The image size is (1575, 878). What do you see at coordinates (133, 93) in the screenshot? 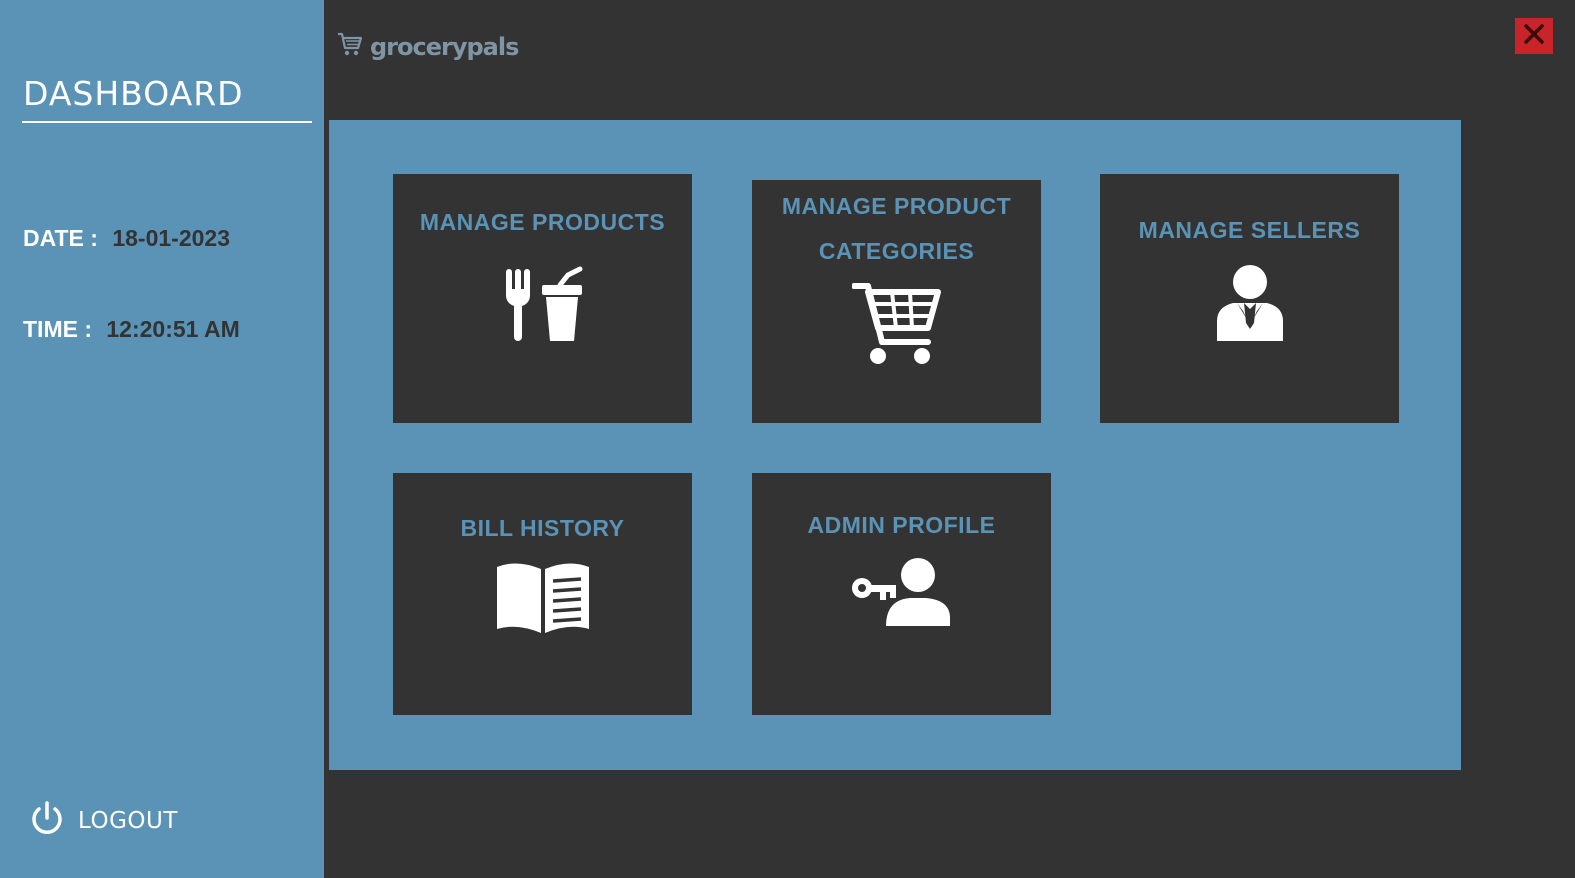
I see `sidebar-title: DASHBOARD` at bounding box center [133, 93].